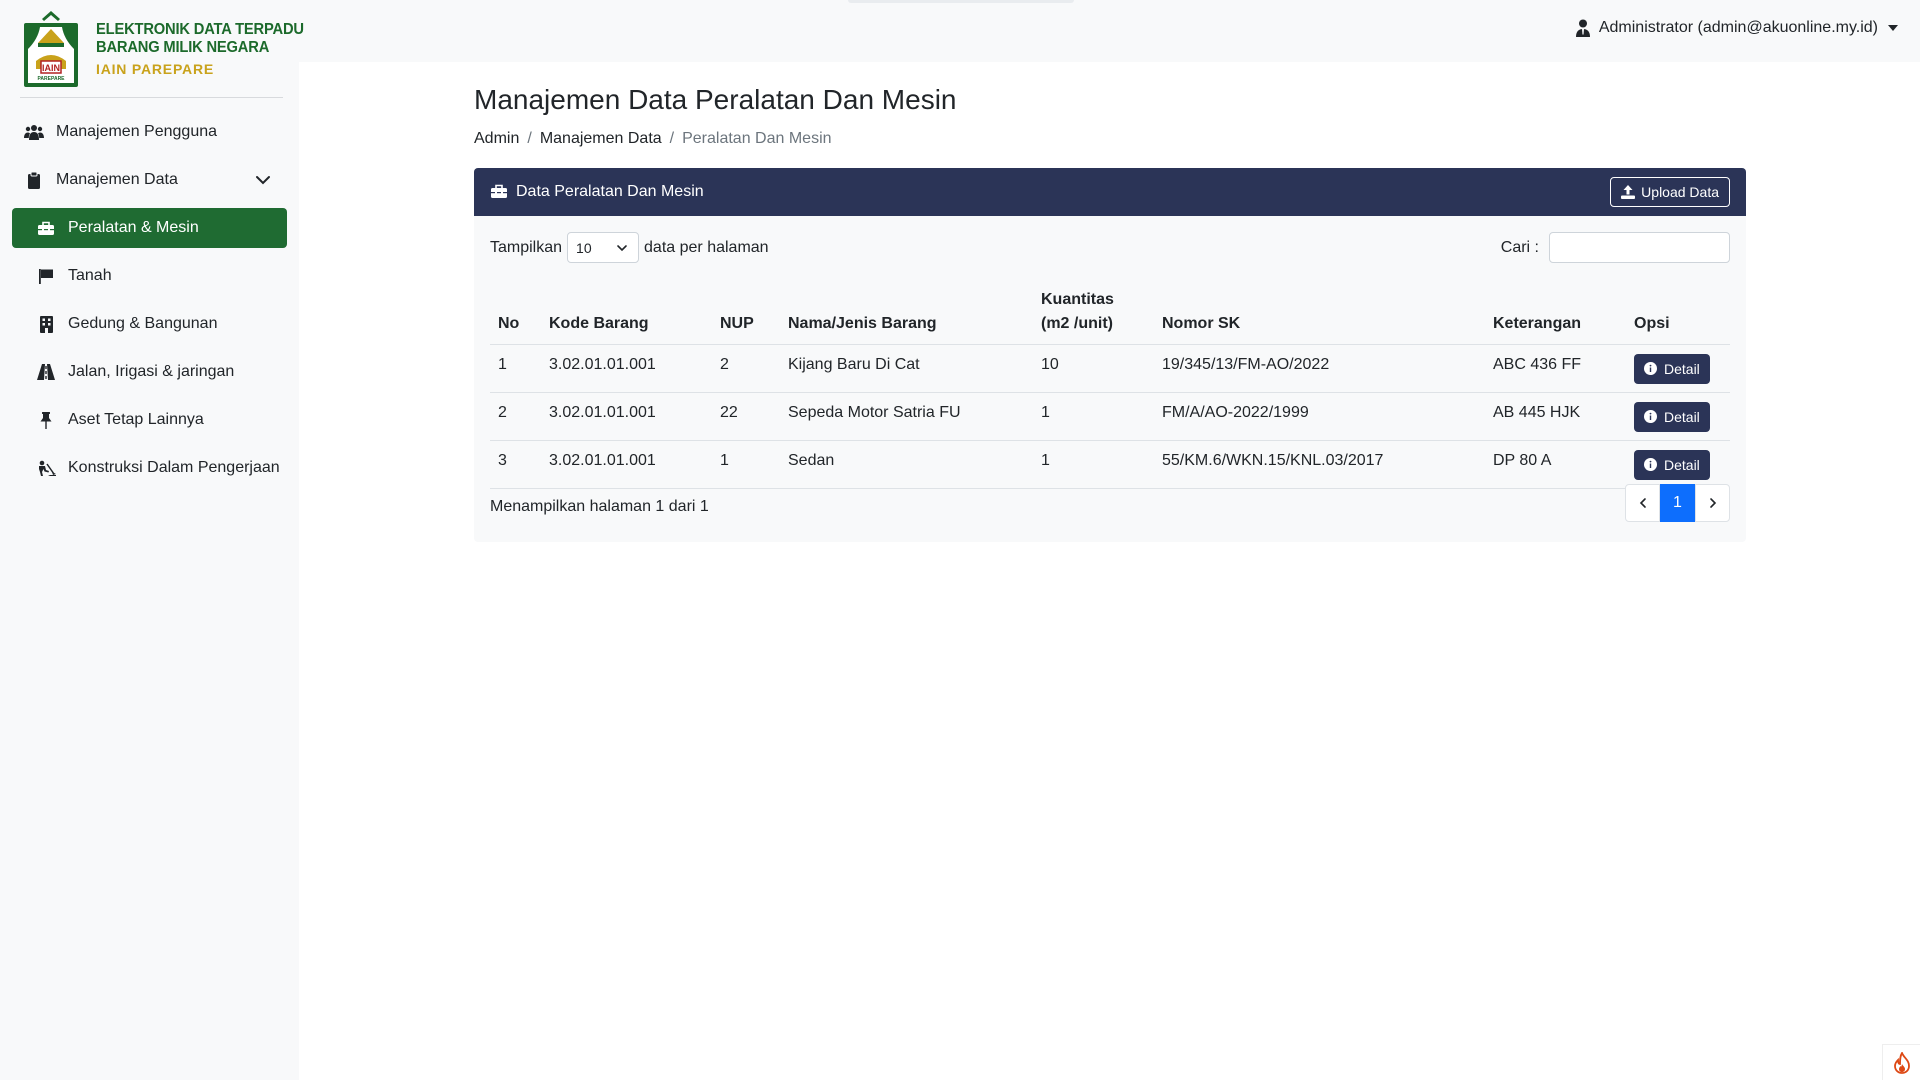 The height and width of the screenshot is (1080, 1920). I want to click on debug-toolbar-button, so click(1901, 1062).